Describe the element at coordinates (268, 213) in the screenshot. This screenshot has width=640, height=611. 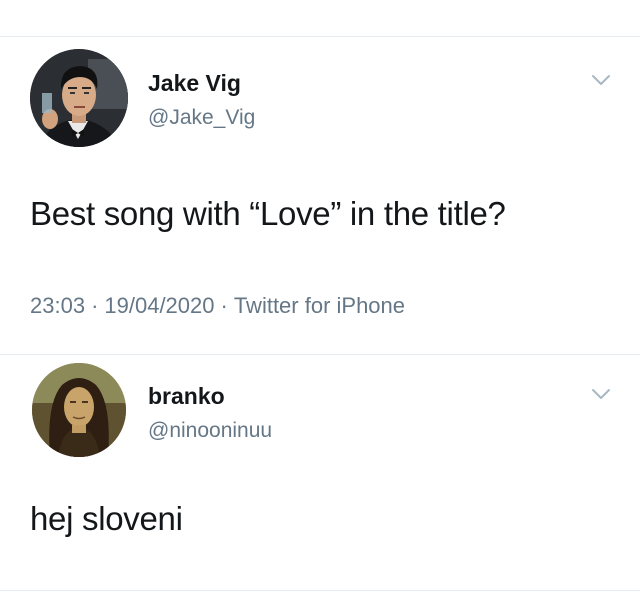
I see `tweet-text: Best song with “Love” in the title?` at that location.